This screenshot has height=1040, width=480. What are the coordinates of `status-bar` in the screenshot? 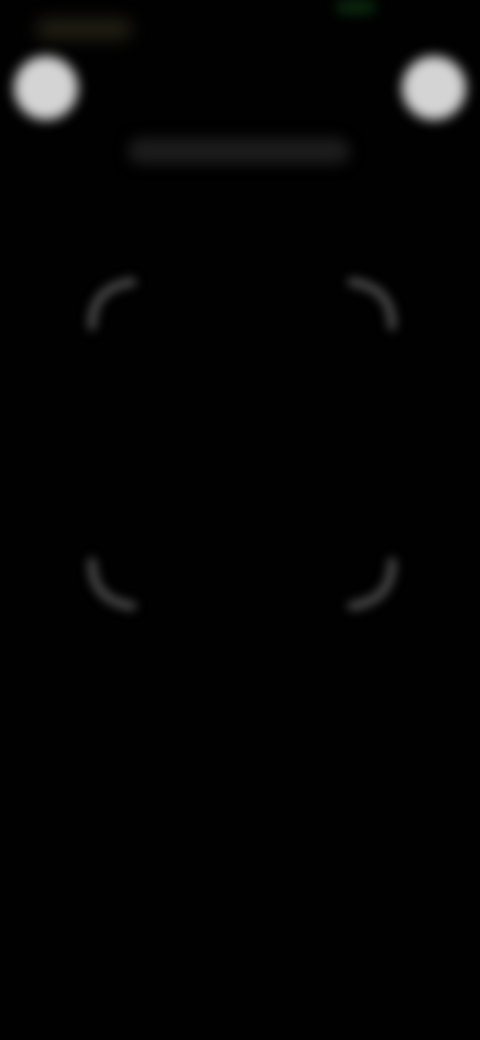 It's located at (240, 22).